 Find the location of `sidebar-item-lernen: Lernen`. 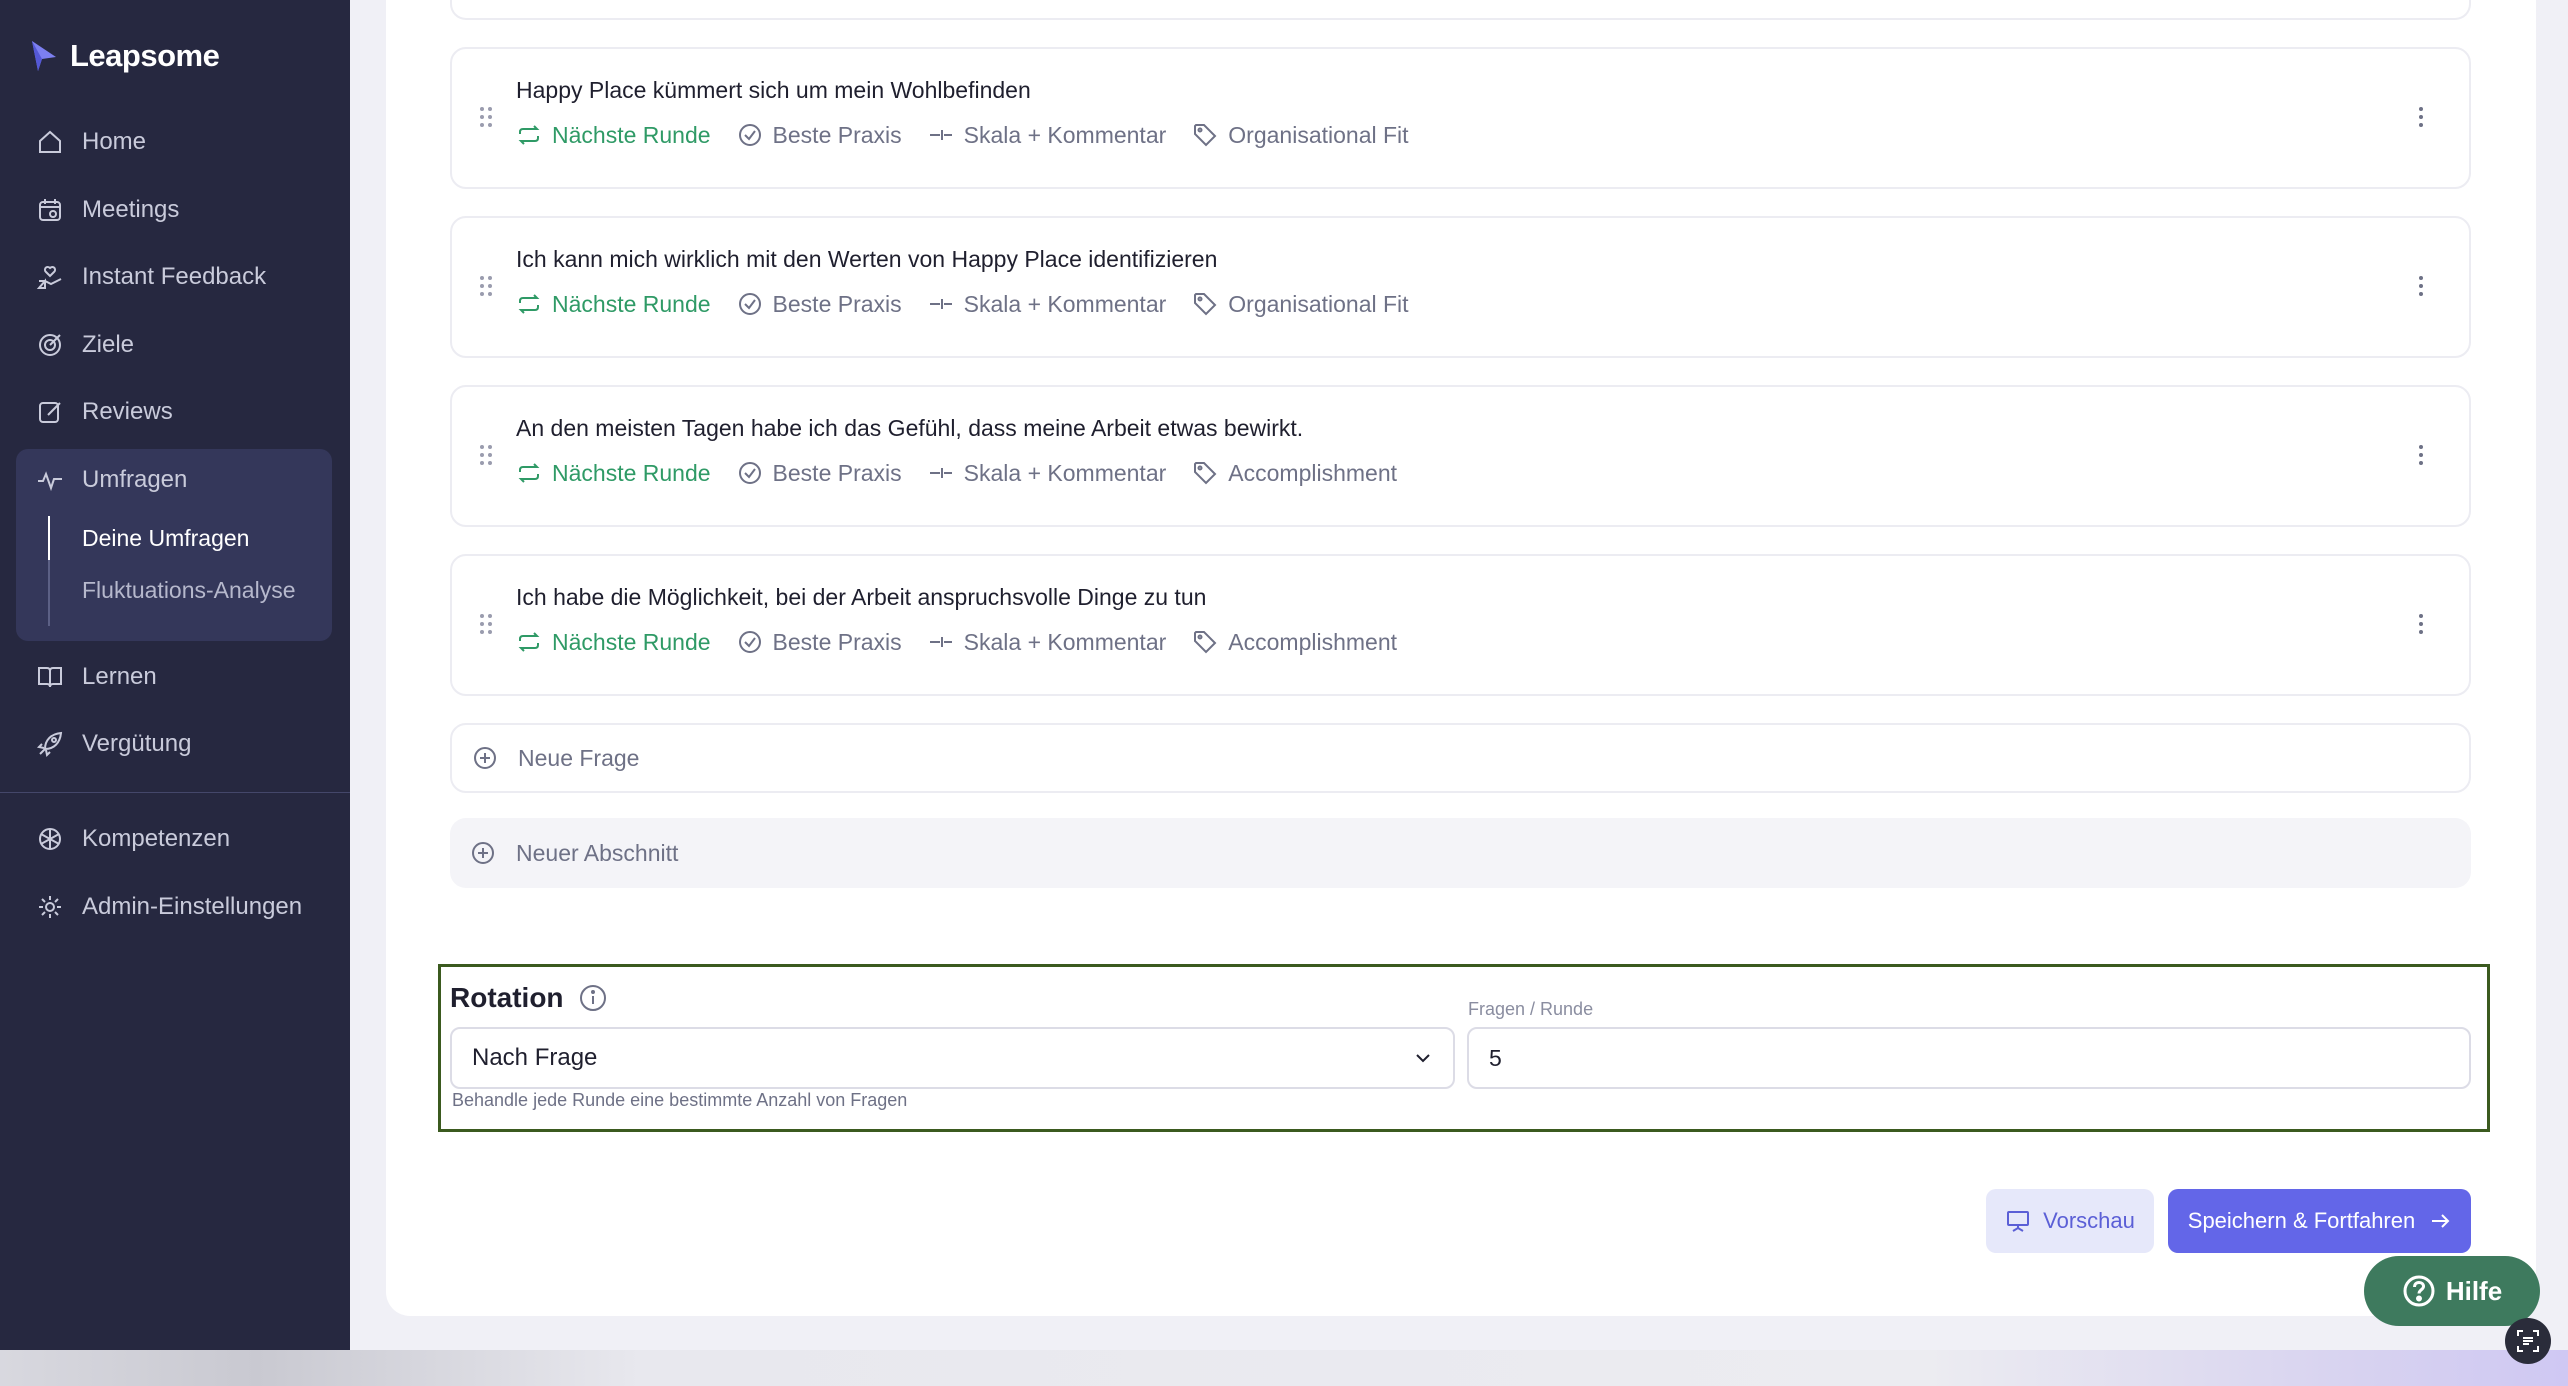

sidebar-item-lernen: Lernen is located at coordinates (96, 677).